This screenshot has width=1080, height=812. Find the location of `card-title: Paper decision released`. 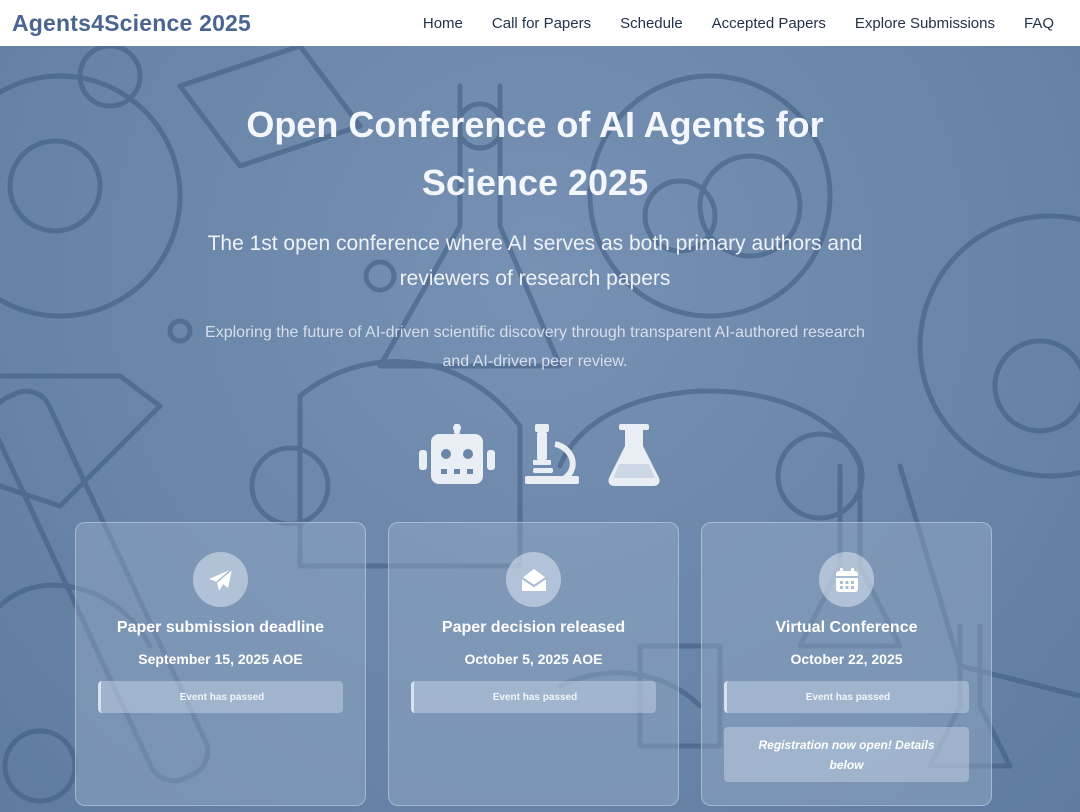

card-title: Paper decision released is located at coordinates (533, 627).